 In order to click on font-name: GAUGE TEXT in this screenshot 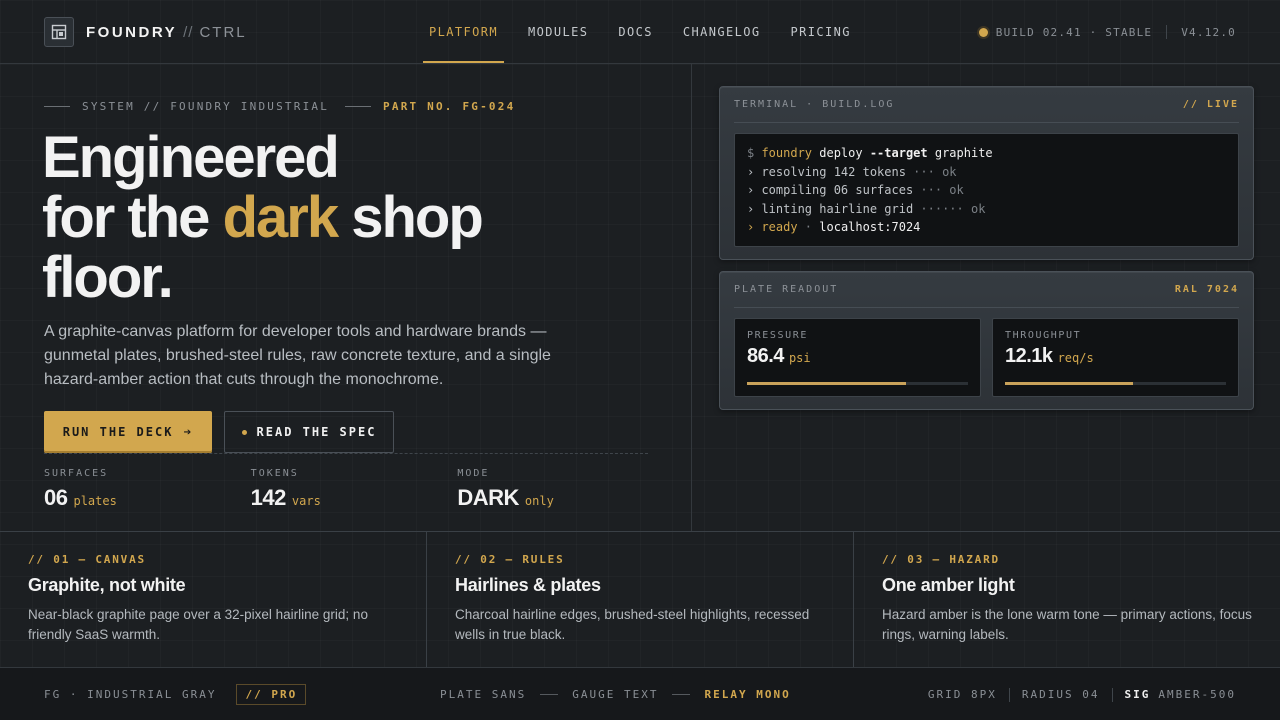, I will do `click(615, 694)`.